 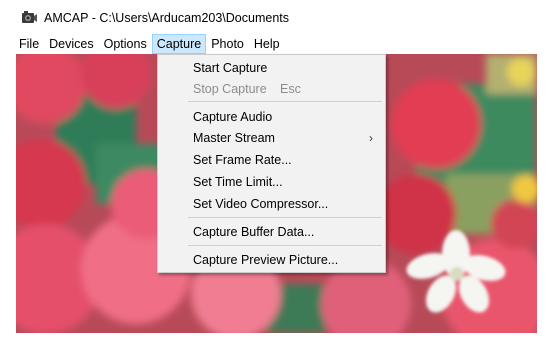 I want to click on window-title: AMCAP - C:\Users\Arducam203\Documents, so click(x=166, y=18).